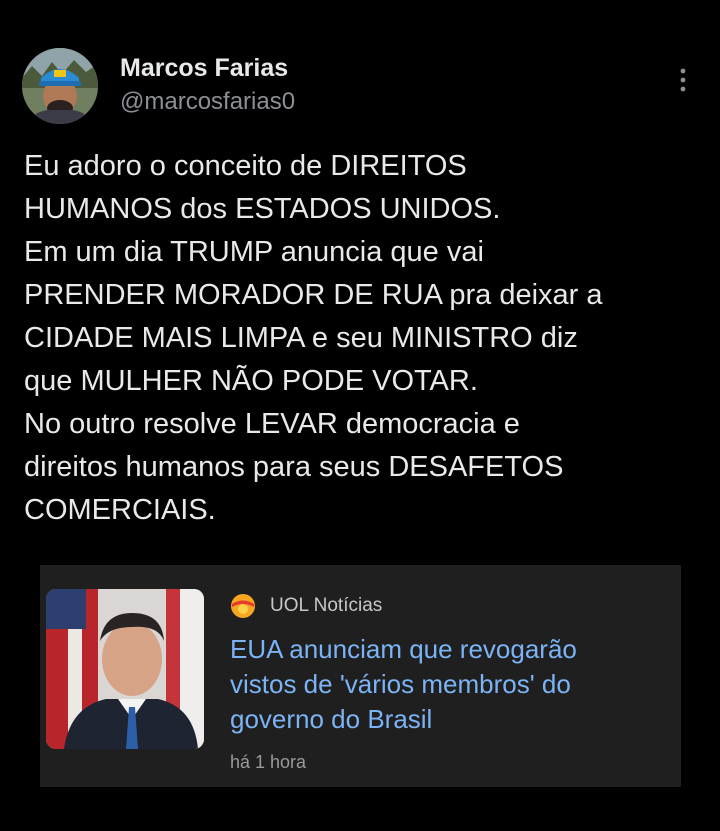 This screenshot has height=831, width=720. I want to click on tweet-header: Marcos Farias @marcosfarias0, so click(360, 87).